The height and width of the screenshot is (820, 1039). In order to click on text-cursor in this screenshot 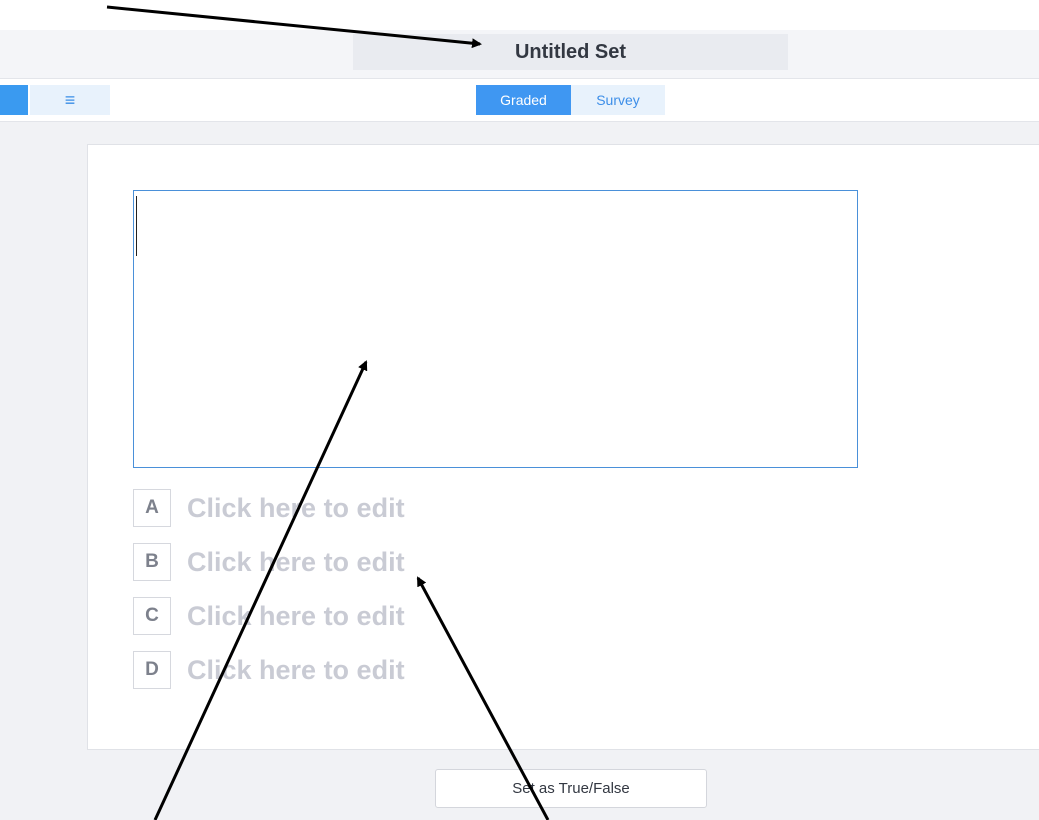, I will do `click(136, 226)`.